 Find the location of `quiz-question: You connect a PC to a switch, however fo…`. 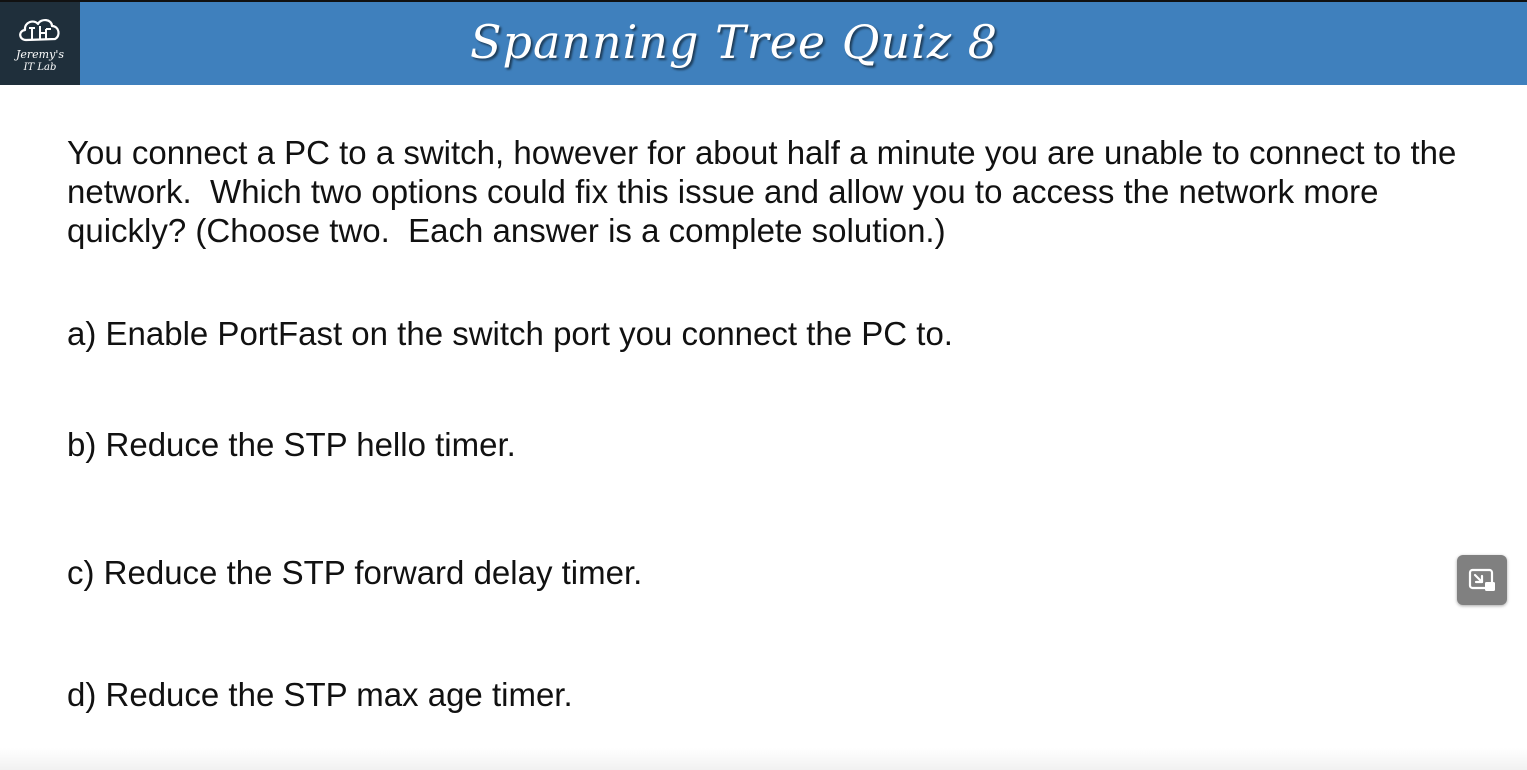

quiz-question: You connect a PC to a switch, however fo… is located at coordinates (766, 191).